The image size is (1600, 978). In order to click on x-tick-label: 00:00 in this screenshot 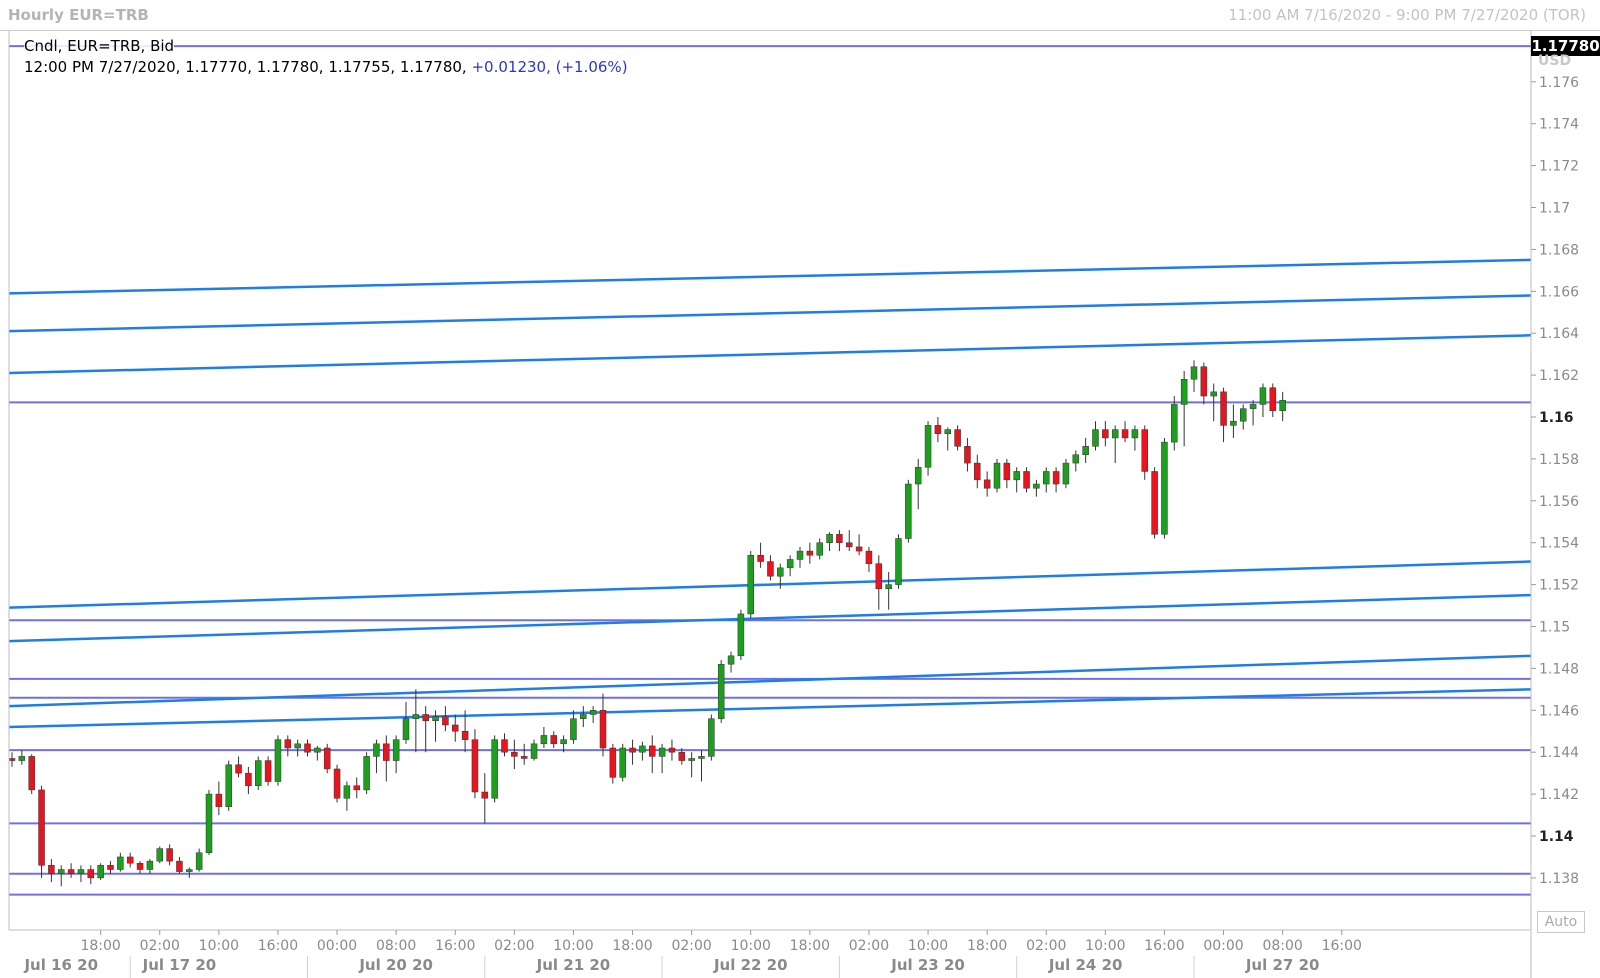, I will do `click(337, 946)`.